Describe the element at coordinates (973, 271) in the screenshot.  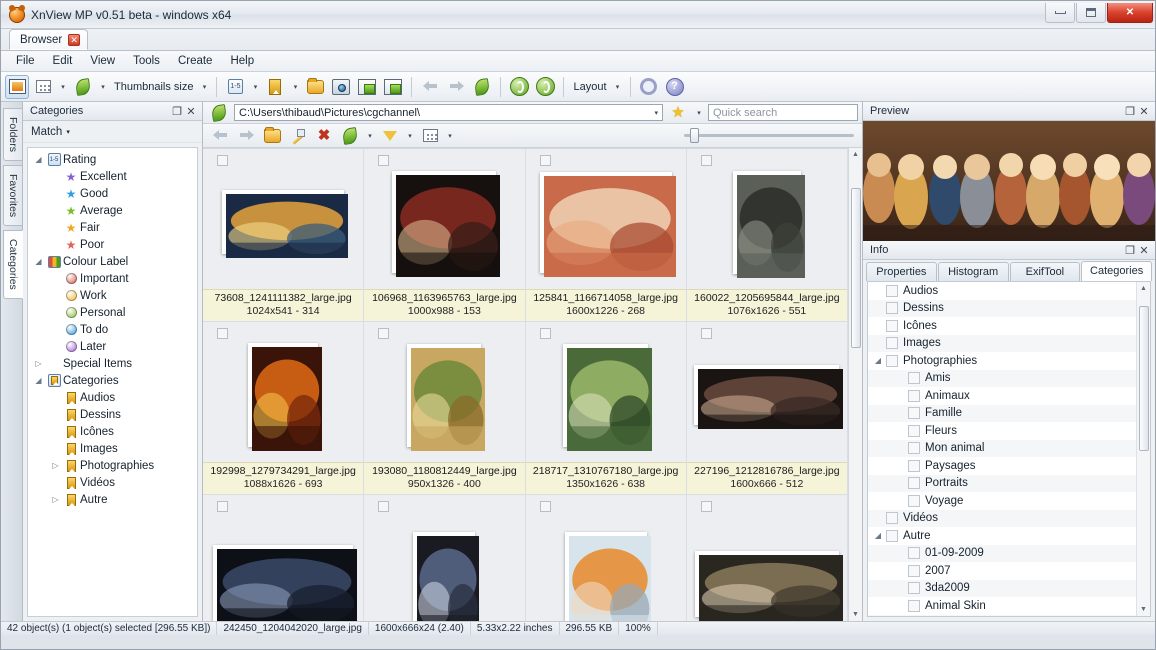
I see `tab-histogram: Histogram` at that location.